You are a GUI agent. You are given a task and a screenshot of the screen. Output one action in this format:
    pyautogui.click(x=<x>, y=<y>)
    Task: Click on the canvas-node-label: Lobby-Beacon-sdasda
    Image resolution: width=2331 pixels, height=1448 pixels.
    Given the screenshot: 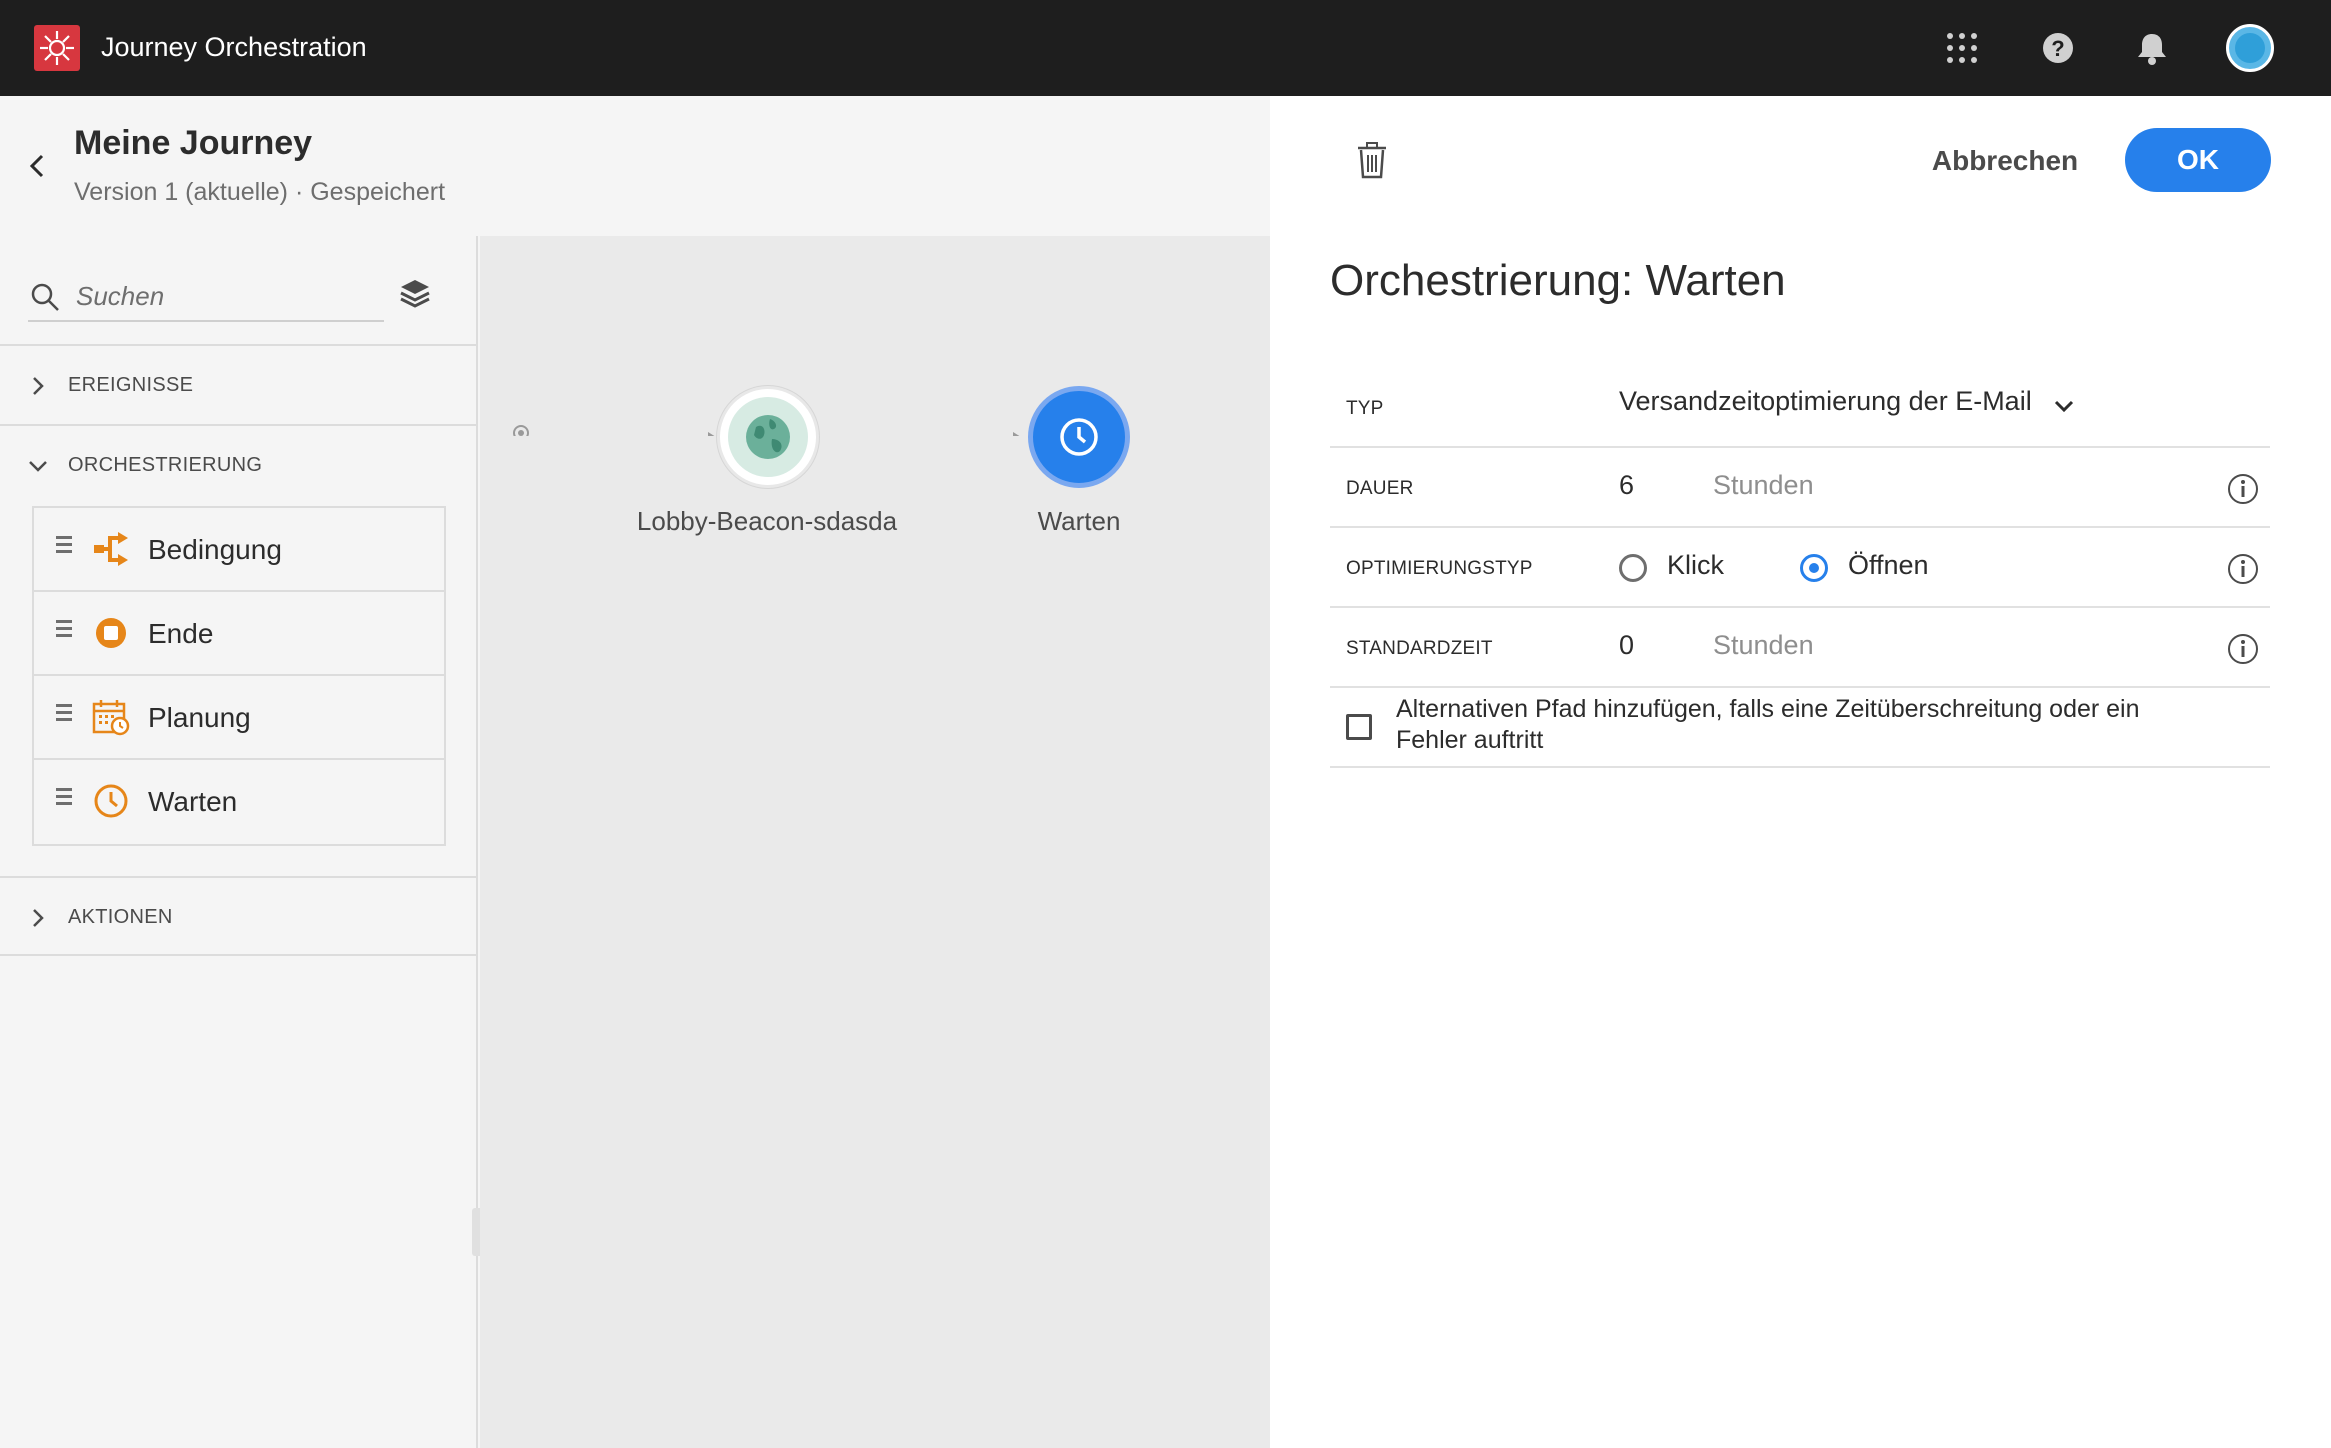 What is the action you would take?
    pyautogui.click(x=767, y=521)
    